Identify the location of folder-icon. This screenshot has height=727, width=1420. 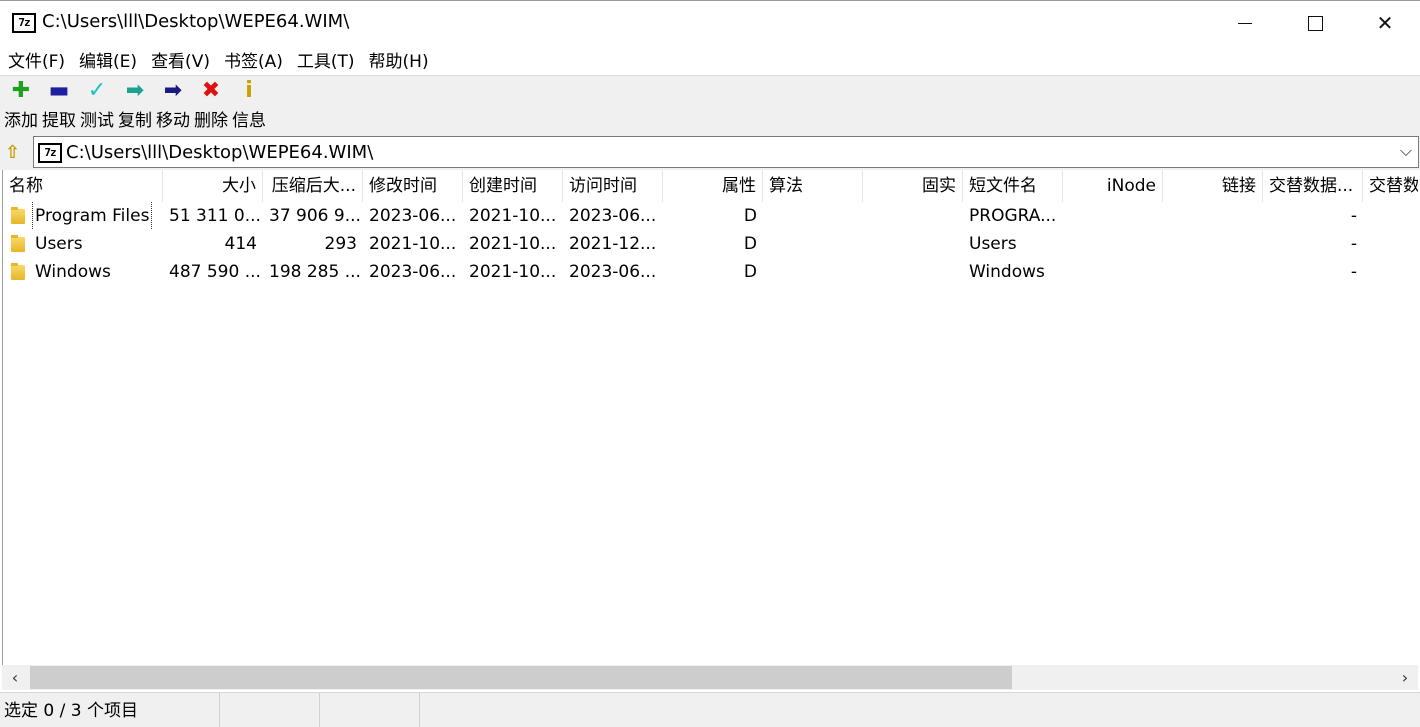
(18, 271).